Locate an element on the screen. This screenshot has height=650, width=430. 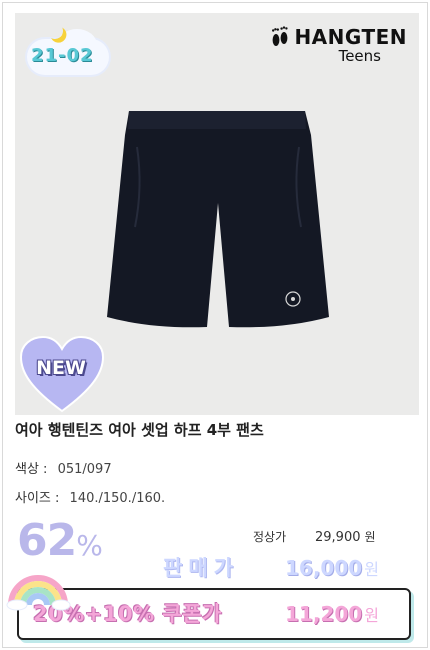
coupon-price: 11,200 is located at coordinates (324, 614).